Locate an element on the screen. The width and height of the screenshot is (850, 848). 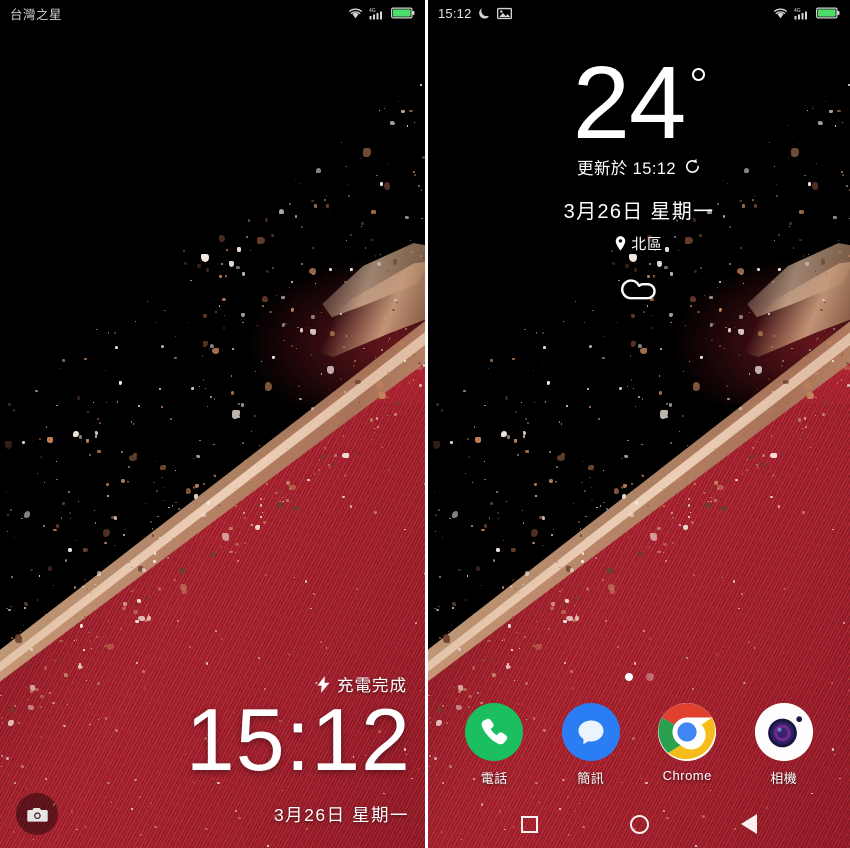
chrome-icon is located at coordinates (687, 732).